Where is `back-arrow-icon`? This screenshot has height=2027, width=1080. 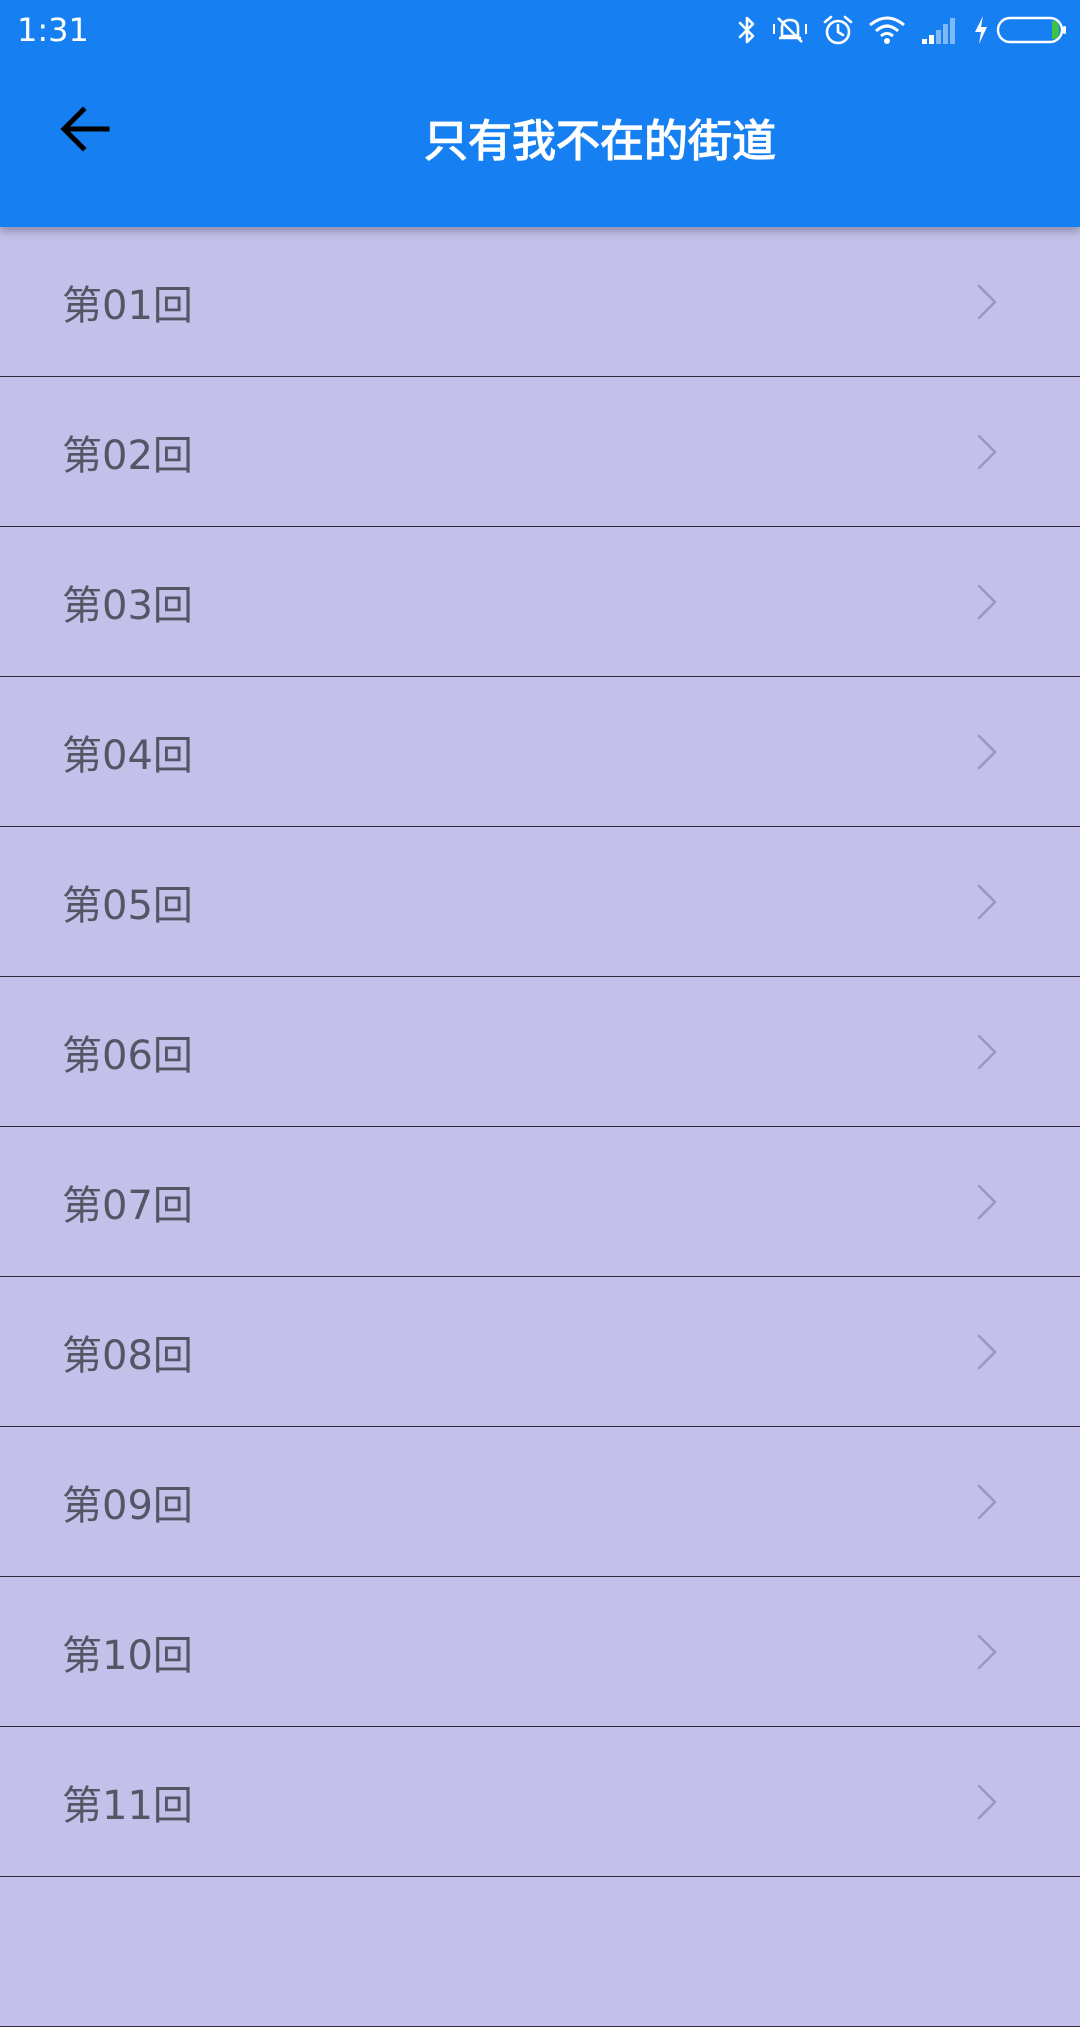
back-arrow-icon is located at coordinates (85, 129).